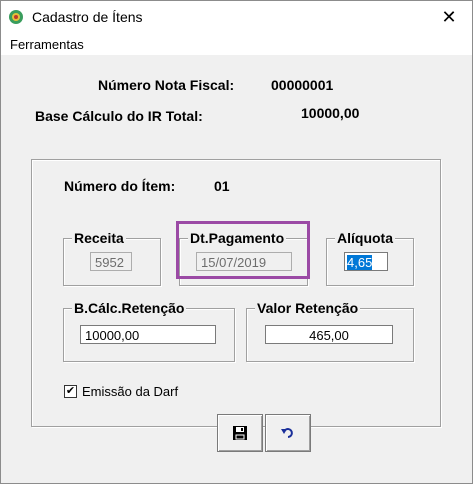 Image resolution: width=473 pixels, height=484 pixels. What do you see at coordinates (99, 238) in the screenshot?
I see `receita-label: Receita` at bounding box center [99, 238].